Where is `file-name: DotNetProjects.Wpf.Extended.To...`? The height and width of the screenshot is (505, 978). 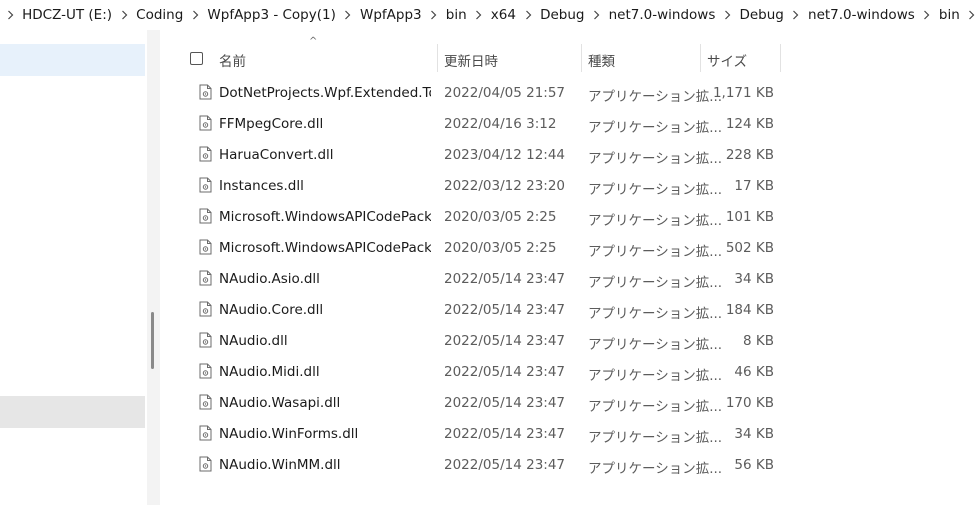 file-name: DotNetProjects.Wpf.Extended.To... is located at coordinates (325, 93).